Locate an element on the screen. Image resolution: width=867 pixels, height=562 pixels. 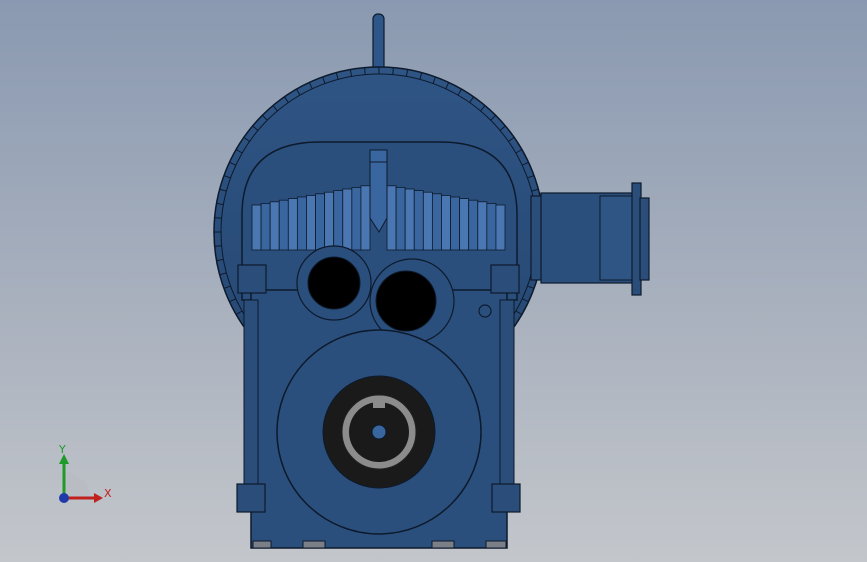
y-axis-label: Y is located at coordinates (62, 449).